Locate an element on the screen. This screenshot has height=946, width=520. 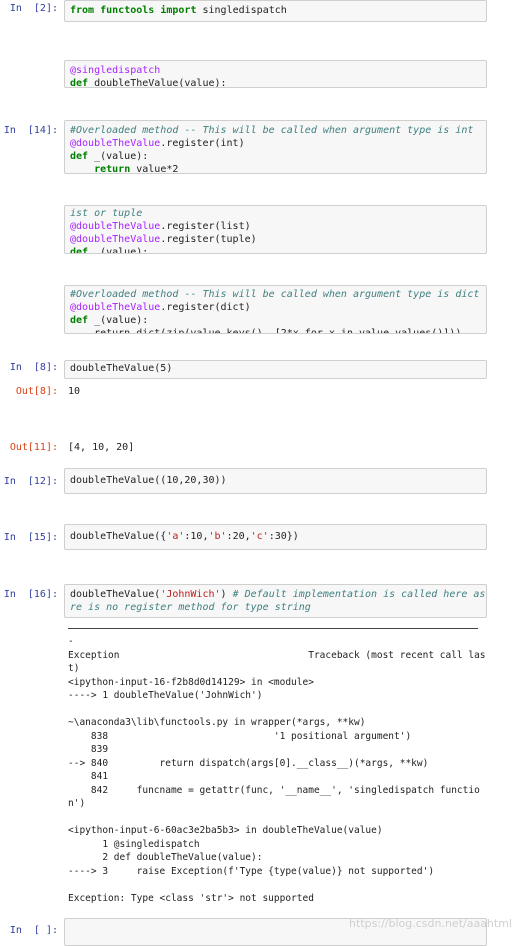
code-token: 'b' is located at coordinates (217, 536).